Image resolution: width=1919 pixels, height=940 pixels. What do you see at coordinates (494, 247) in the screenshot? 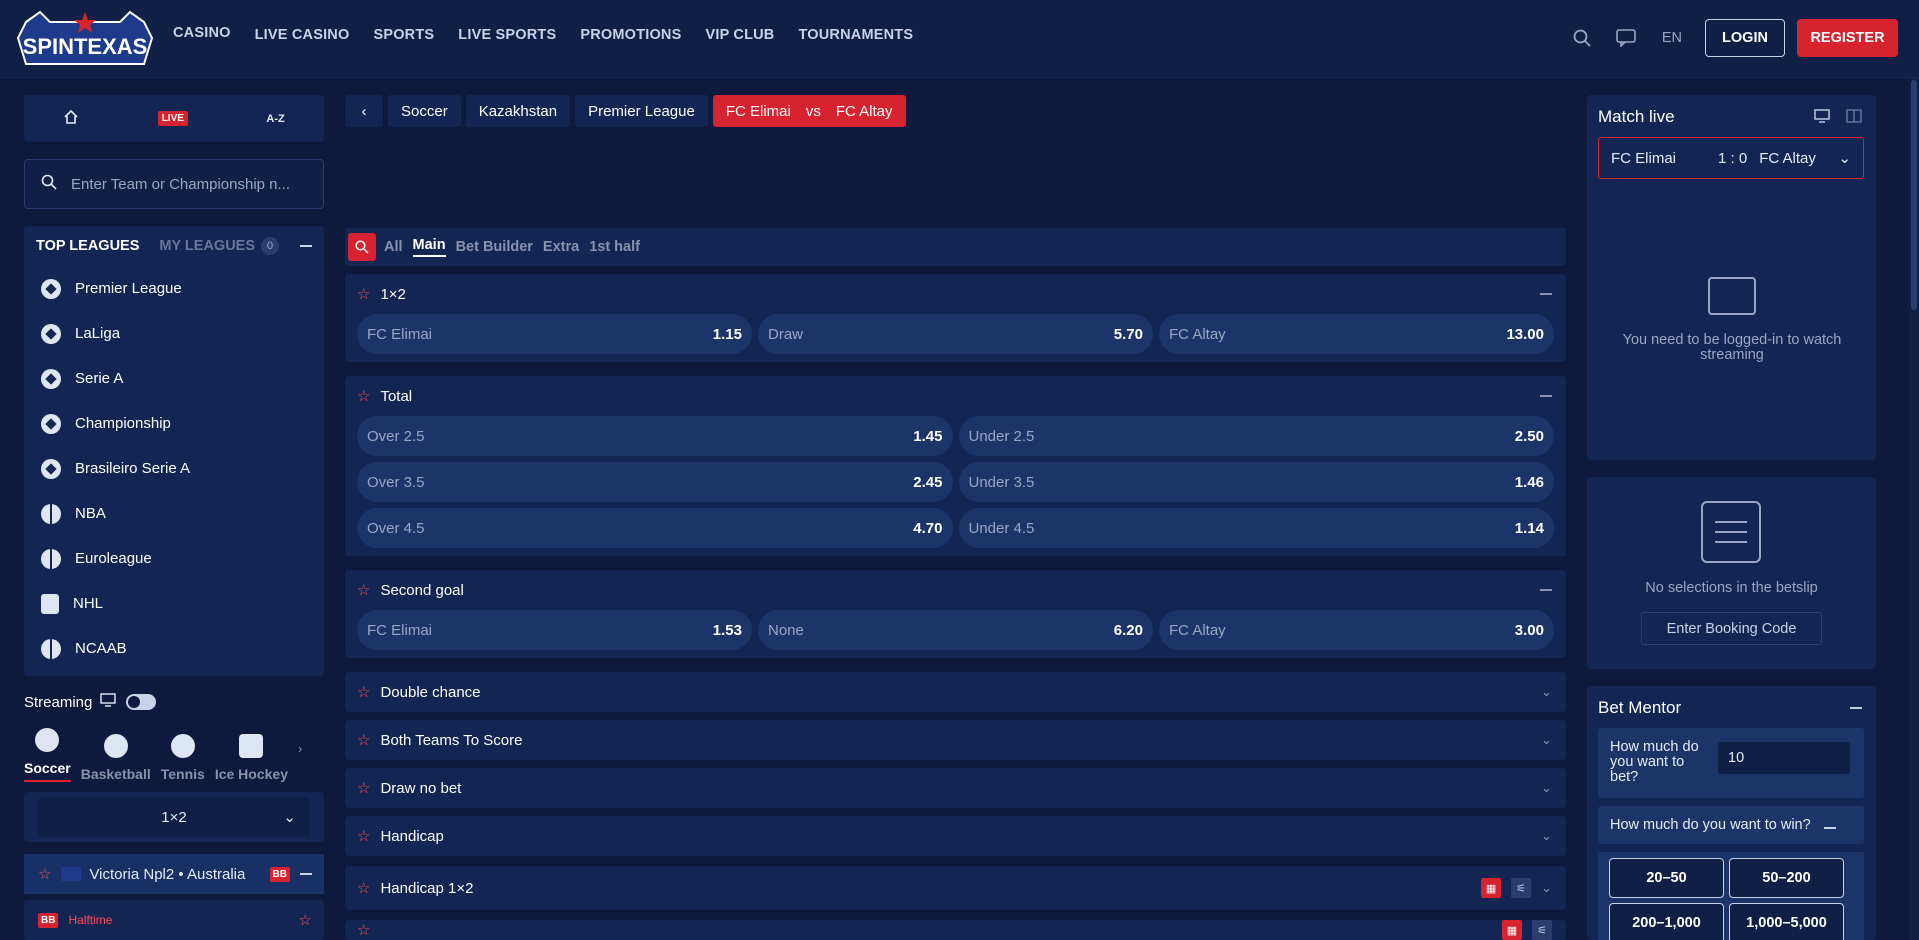
I see `tab-bet-builder: Bet Builder` at bounding box center [494, 247].